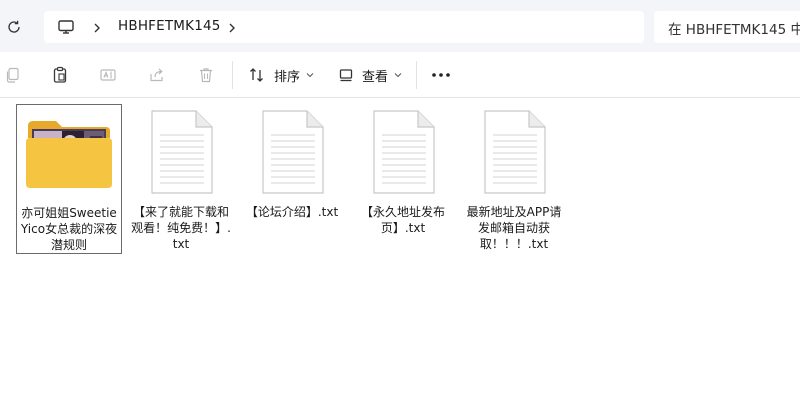 This screenshot has height=420, width=800. Describe the element at coordinates (514, 228) in the screenshot. I see `file-name: 最新地址及APP请发邮箱自动获取！！！.txt` at that location.